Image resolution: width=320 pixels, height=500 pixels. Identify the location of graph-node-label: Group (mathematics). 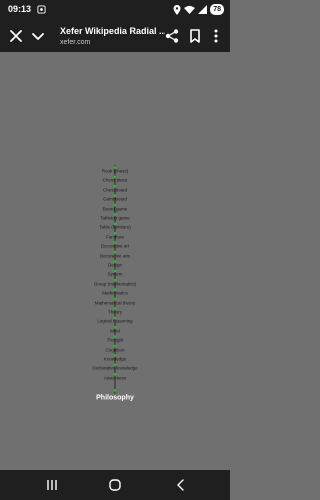
(115, 283).